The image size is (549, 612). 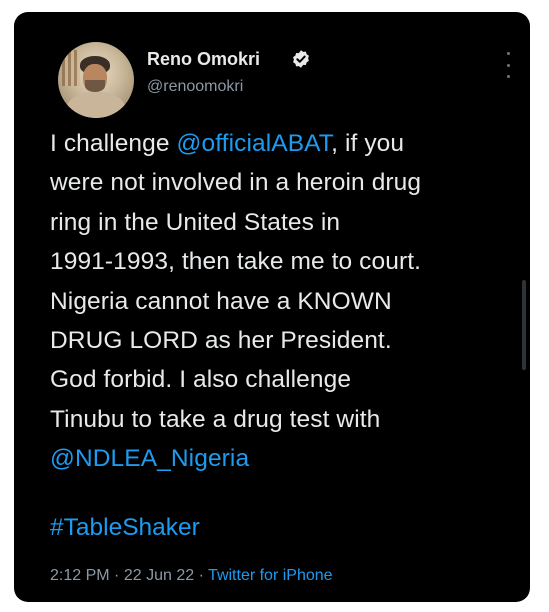 I want to click on tweet-date: 22 Jun 22, so click(x=159, y=575).